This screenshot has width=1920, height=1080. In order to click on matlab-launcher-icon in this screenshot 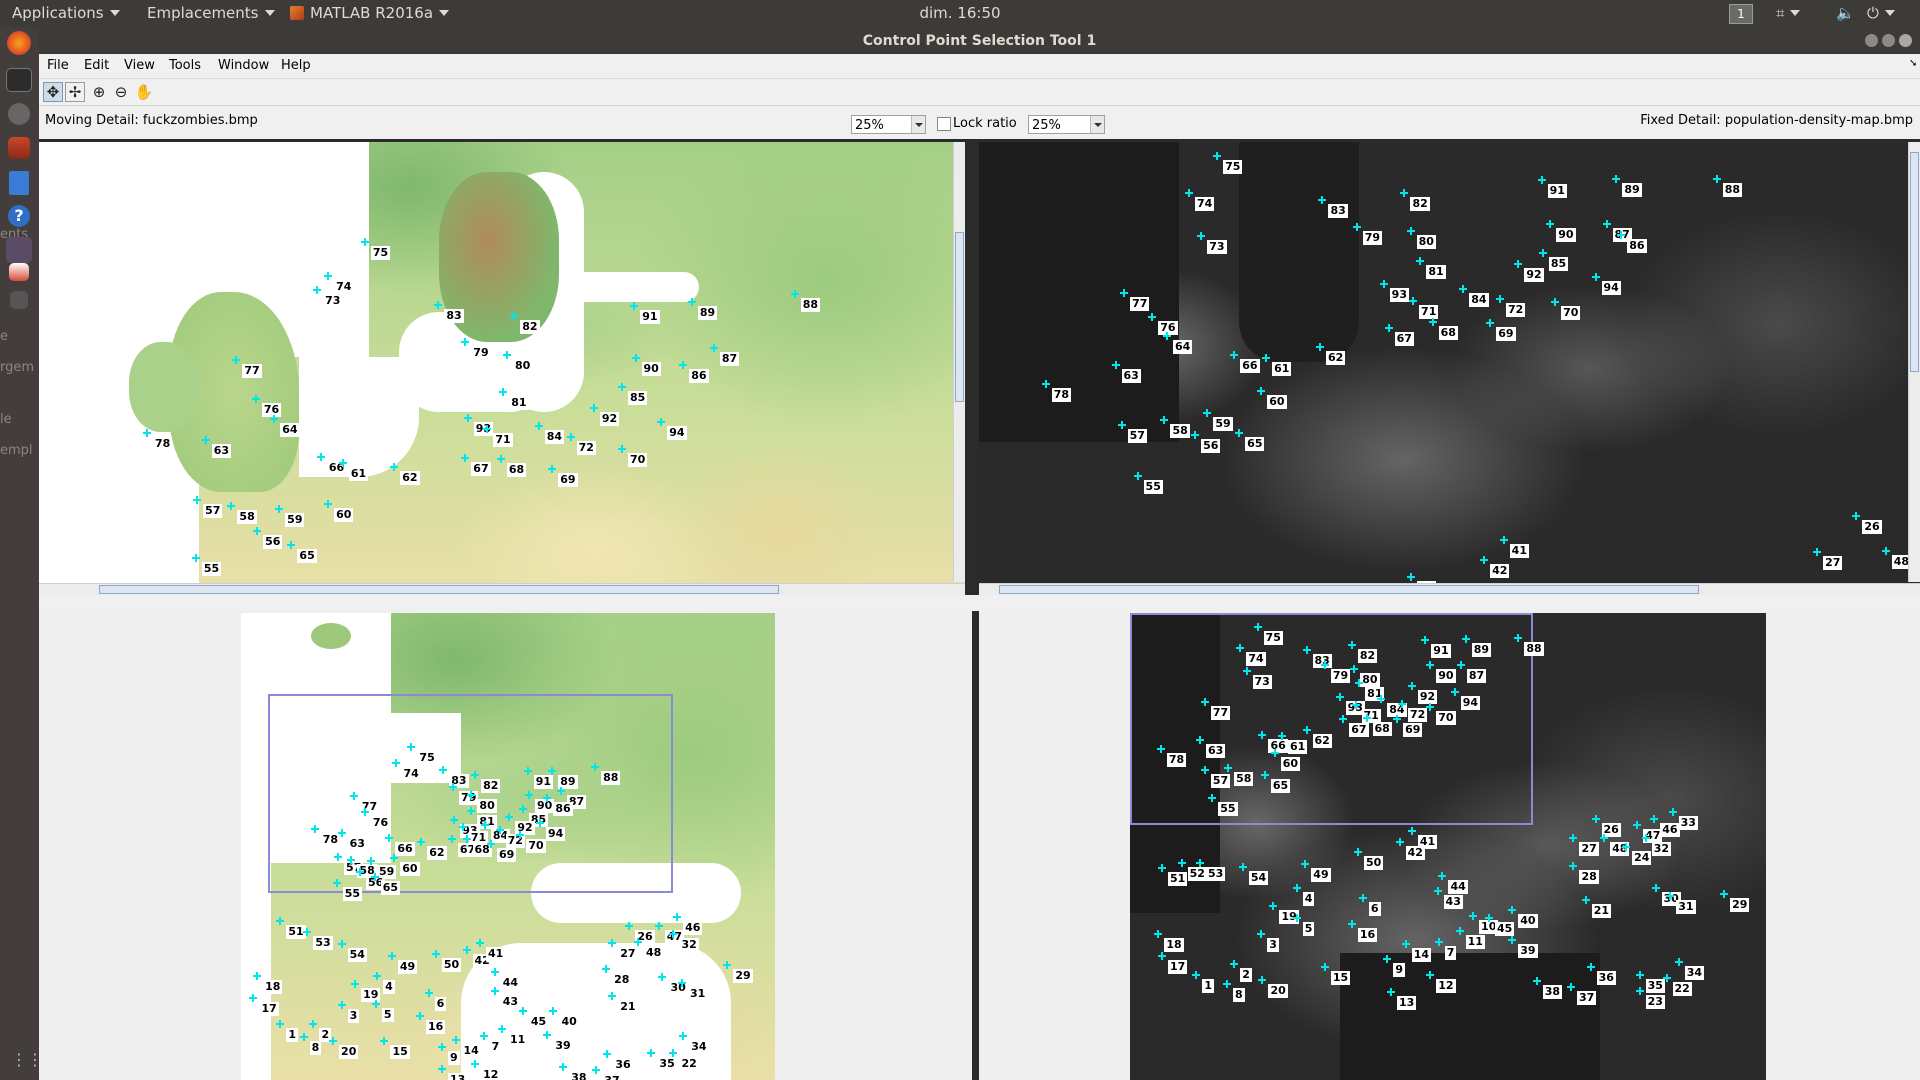, I will do `click(19, 250)`.